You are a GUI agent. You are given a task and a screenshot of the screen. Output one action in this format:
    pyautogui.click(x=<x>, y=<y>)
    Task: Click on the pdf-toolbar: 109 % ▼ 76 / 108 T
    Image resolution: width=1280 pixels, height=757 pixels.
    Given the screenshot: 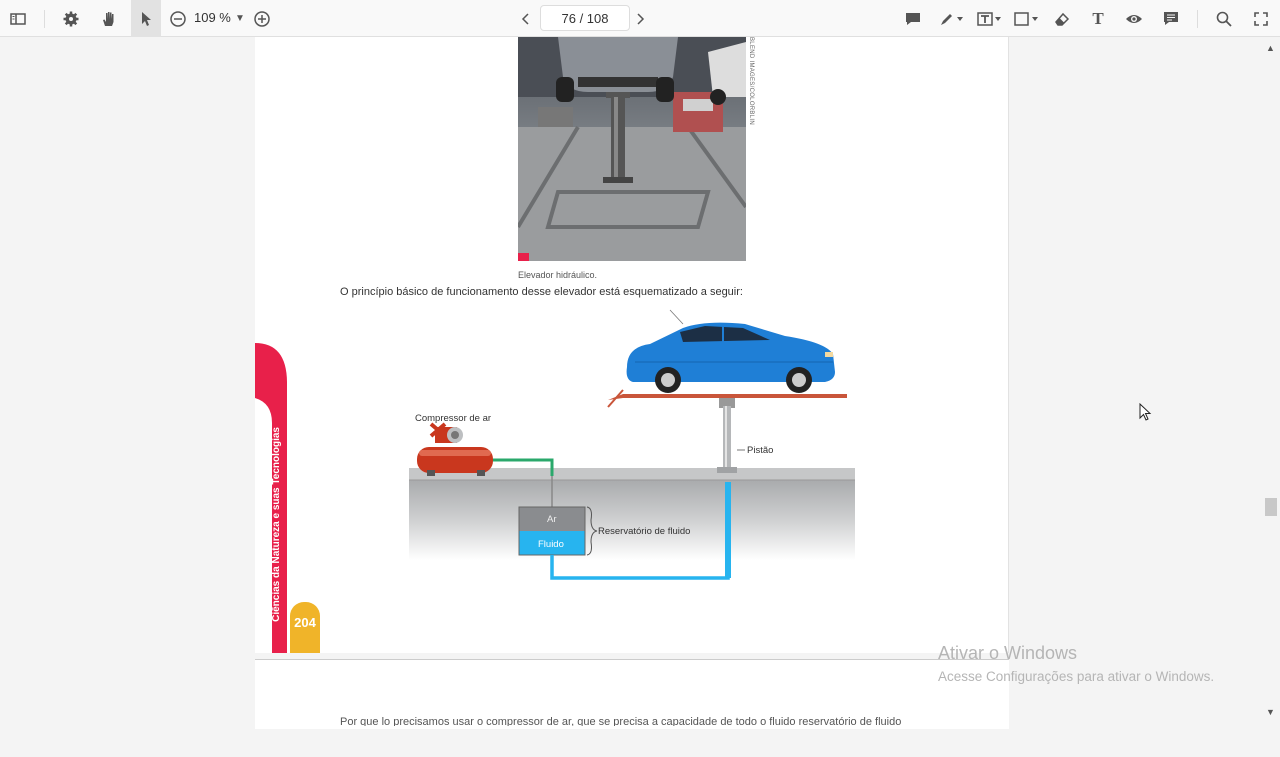 What is the action you would take?
    pyautogui.click(x=640, y=18)
    